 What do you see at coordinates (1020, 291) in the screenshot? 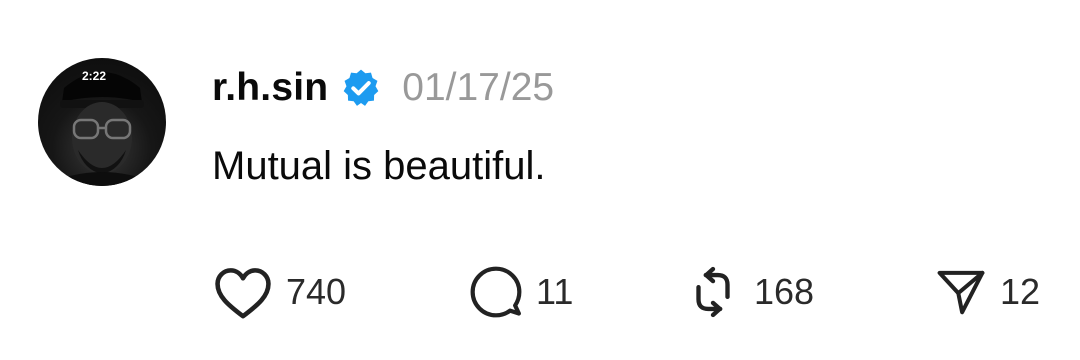
I see `share-count: 12` at bounding box center [1020, 291].